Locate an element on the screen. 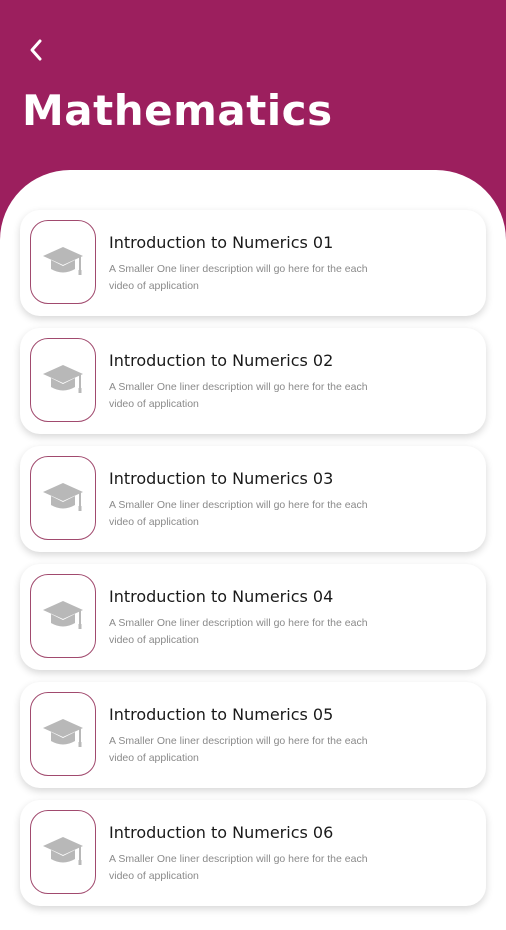  page-title: Mathematics is located at coordinates (177, 110).